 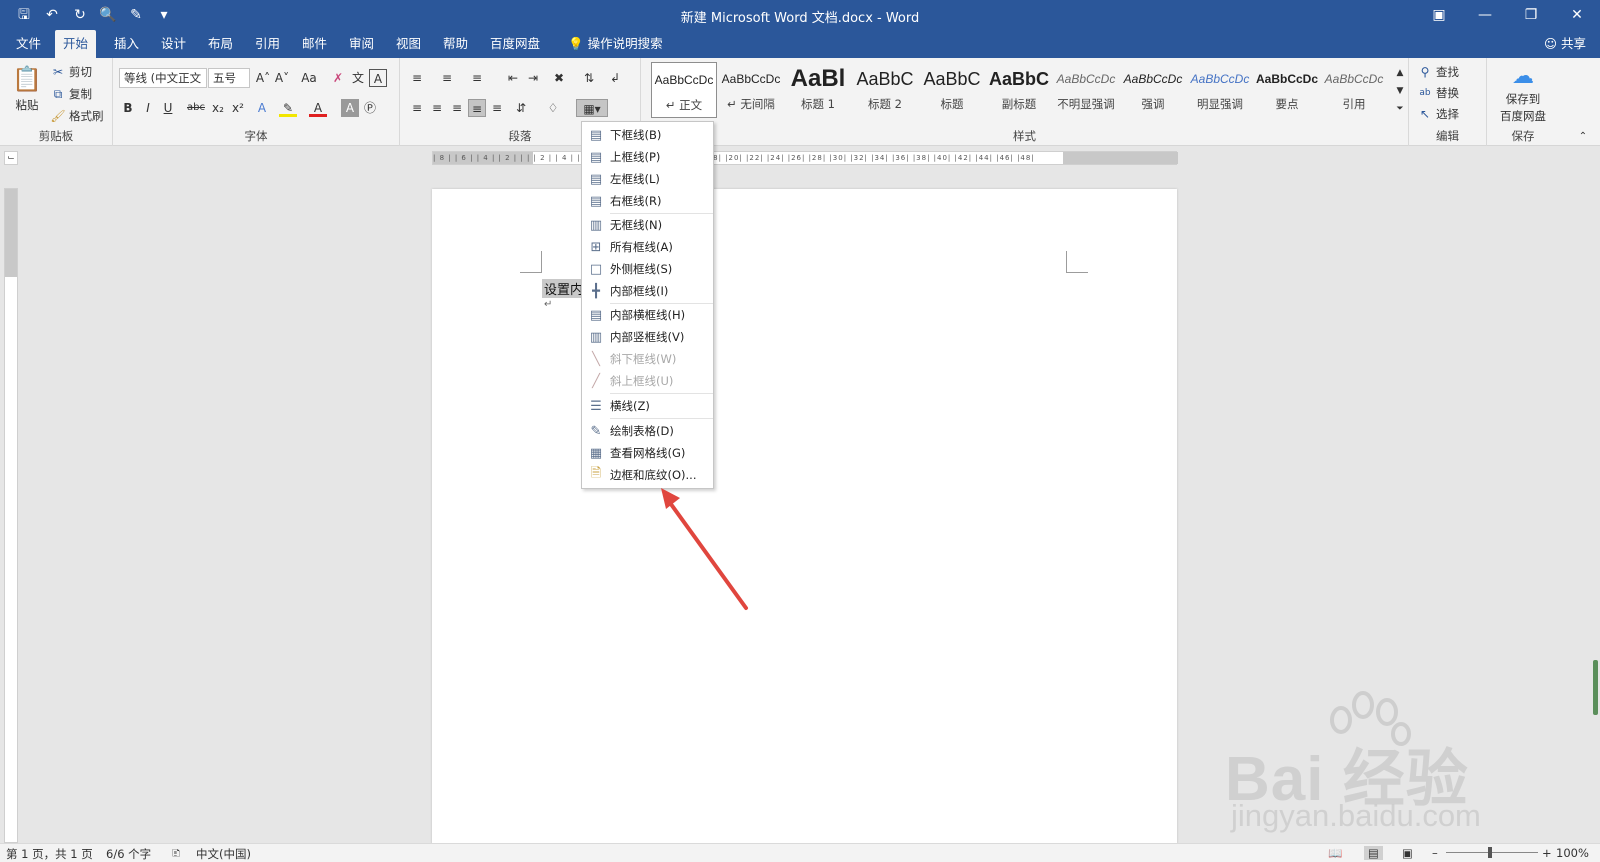 I want to click on read-mode-icon: 📖, so click(x=1335, y=853).